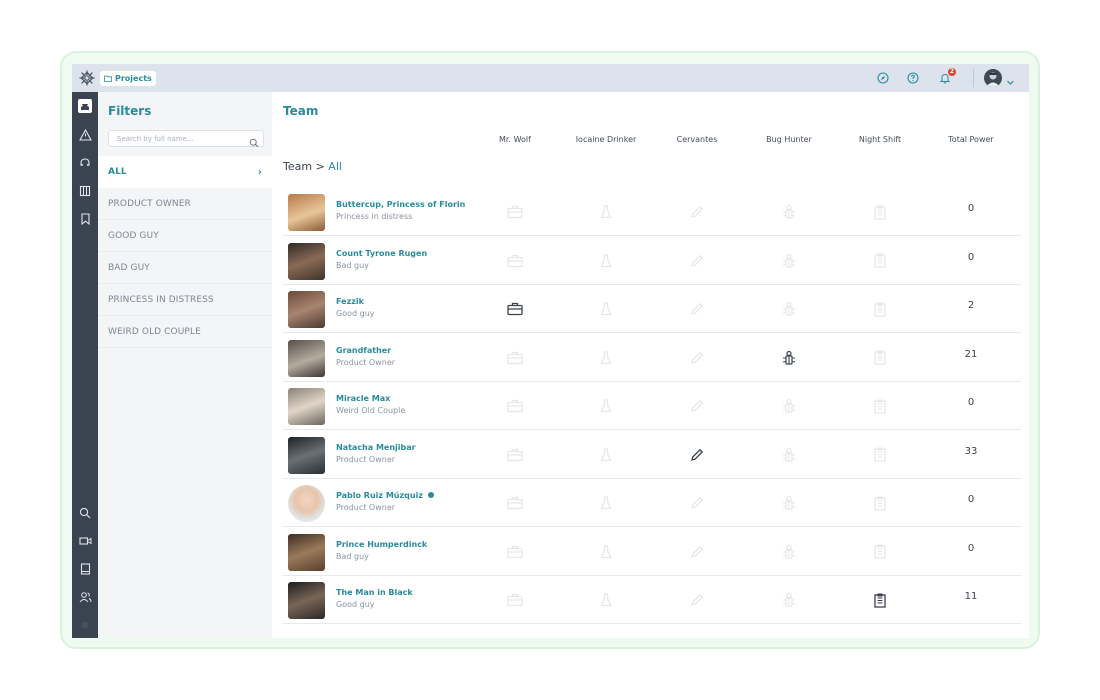 The height and width of the screenshot is (700, 1100). Describe the element at coordinates (652, 455) in the screenshot. I see `team-row-natacha-menjibar: Natacha Menjibar Product Owner 33` at that location.